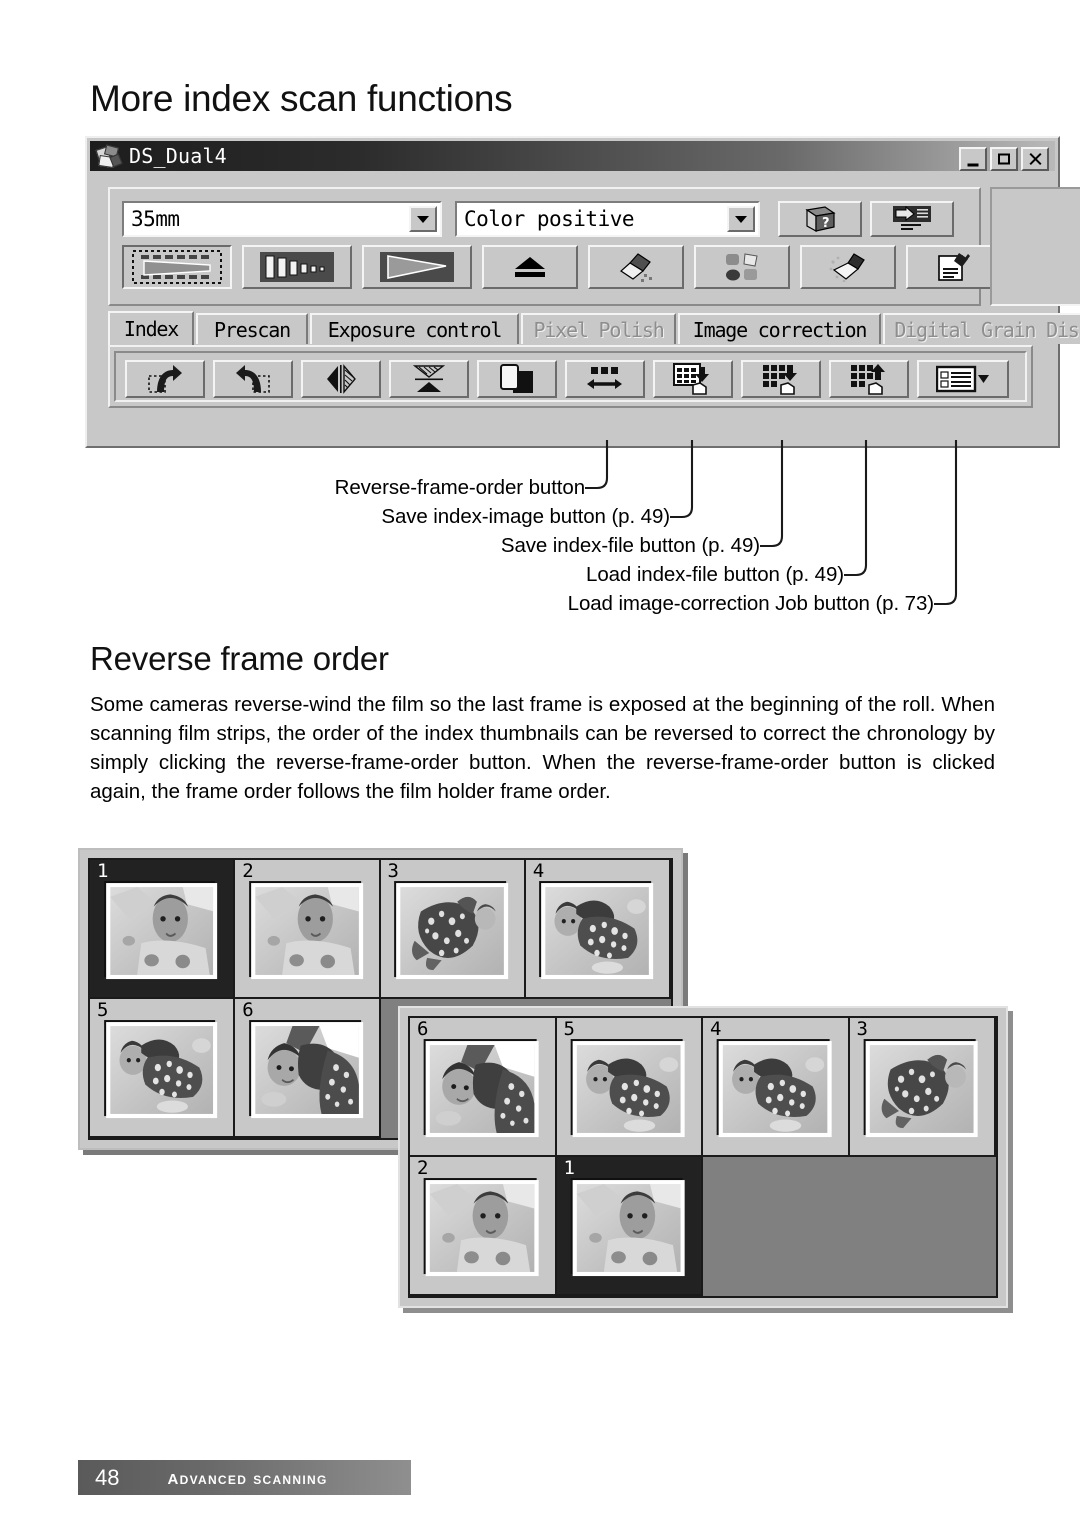 The image size is (1080, 1533). Describe the element at coordinates (549, 219) in the screenshot. I see `film-type-value: Color positive` at that location.